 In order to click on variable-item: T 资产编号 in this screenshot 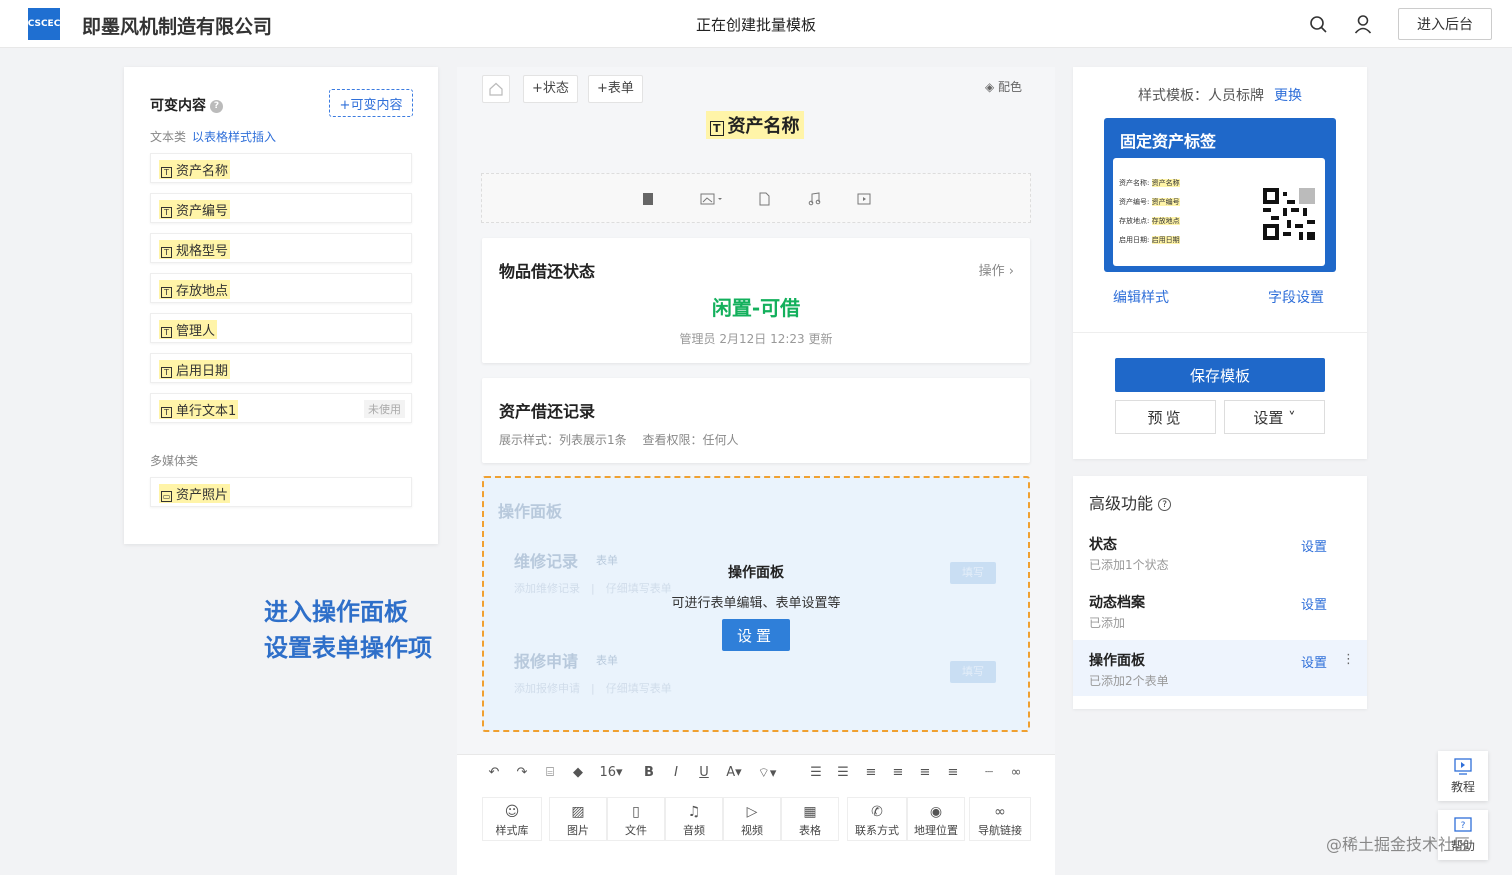, I will do `click(281, 208)`.